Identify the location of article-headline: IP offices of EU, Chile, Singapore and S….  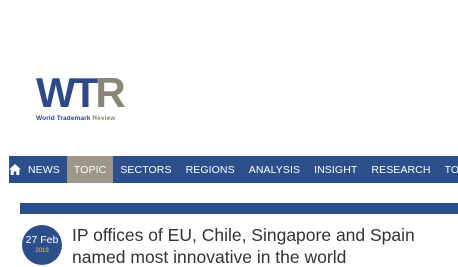
(265, 245).